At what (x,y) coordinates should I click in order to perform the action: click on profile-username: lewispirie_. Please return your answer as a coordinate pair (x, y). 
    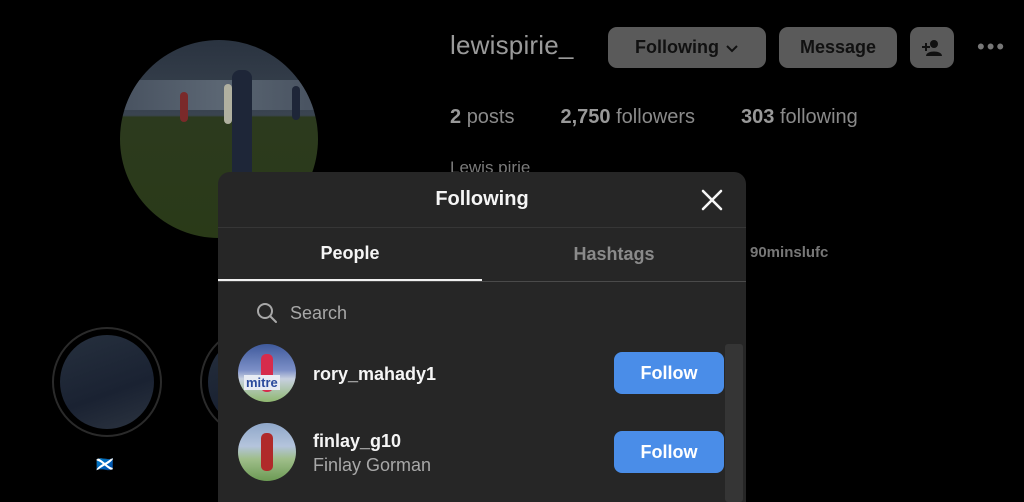
    Looking at the image, I should click on (512, 45).